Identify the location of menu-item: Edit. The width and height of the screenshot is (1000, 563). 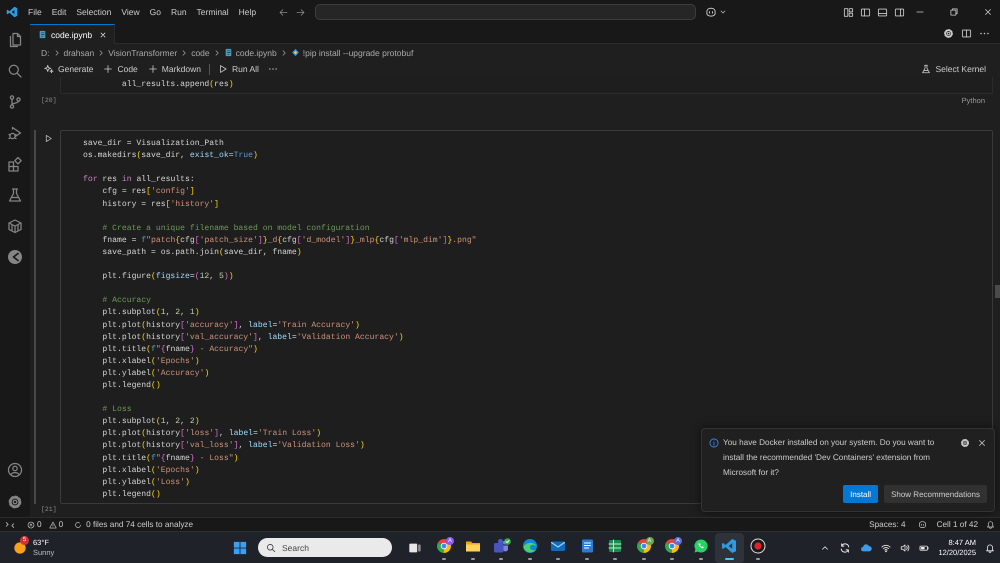
(59, 12).